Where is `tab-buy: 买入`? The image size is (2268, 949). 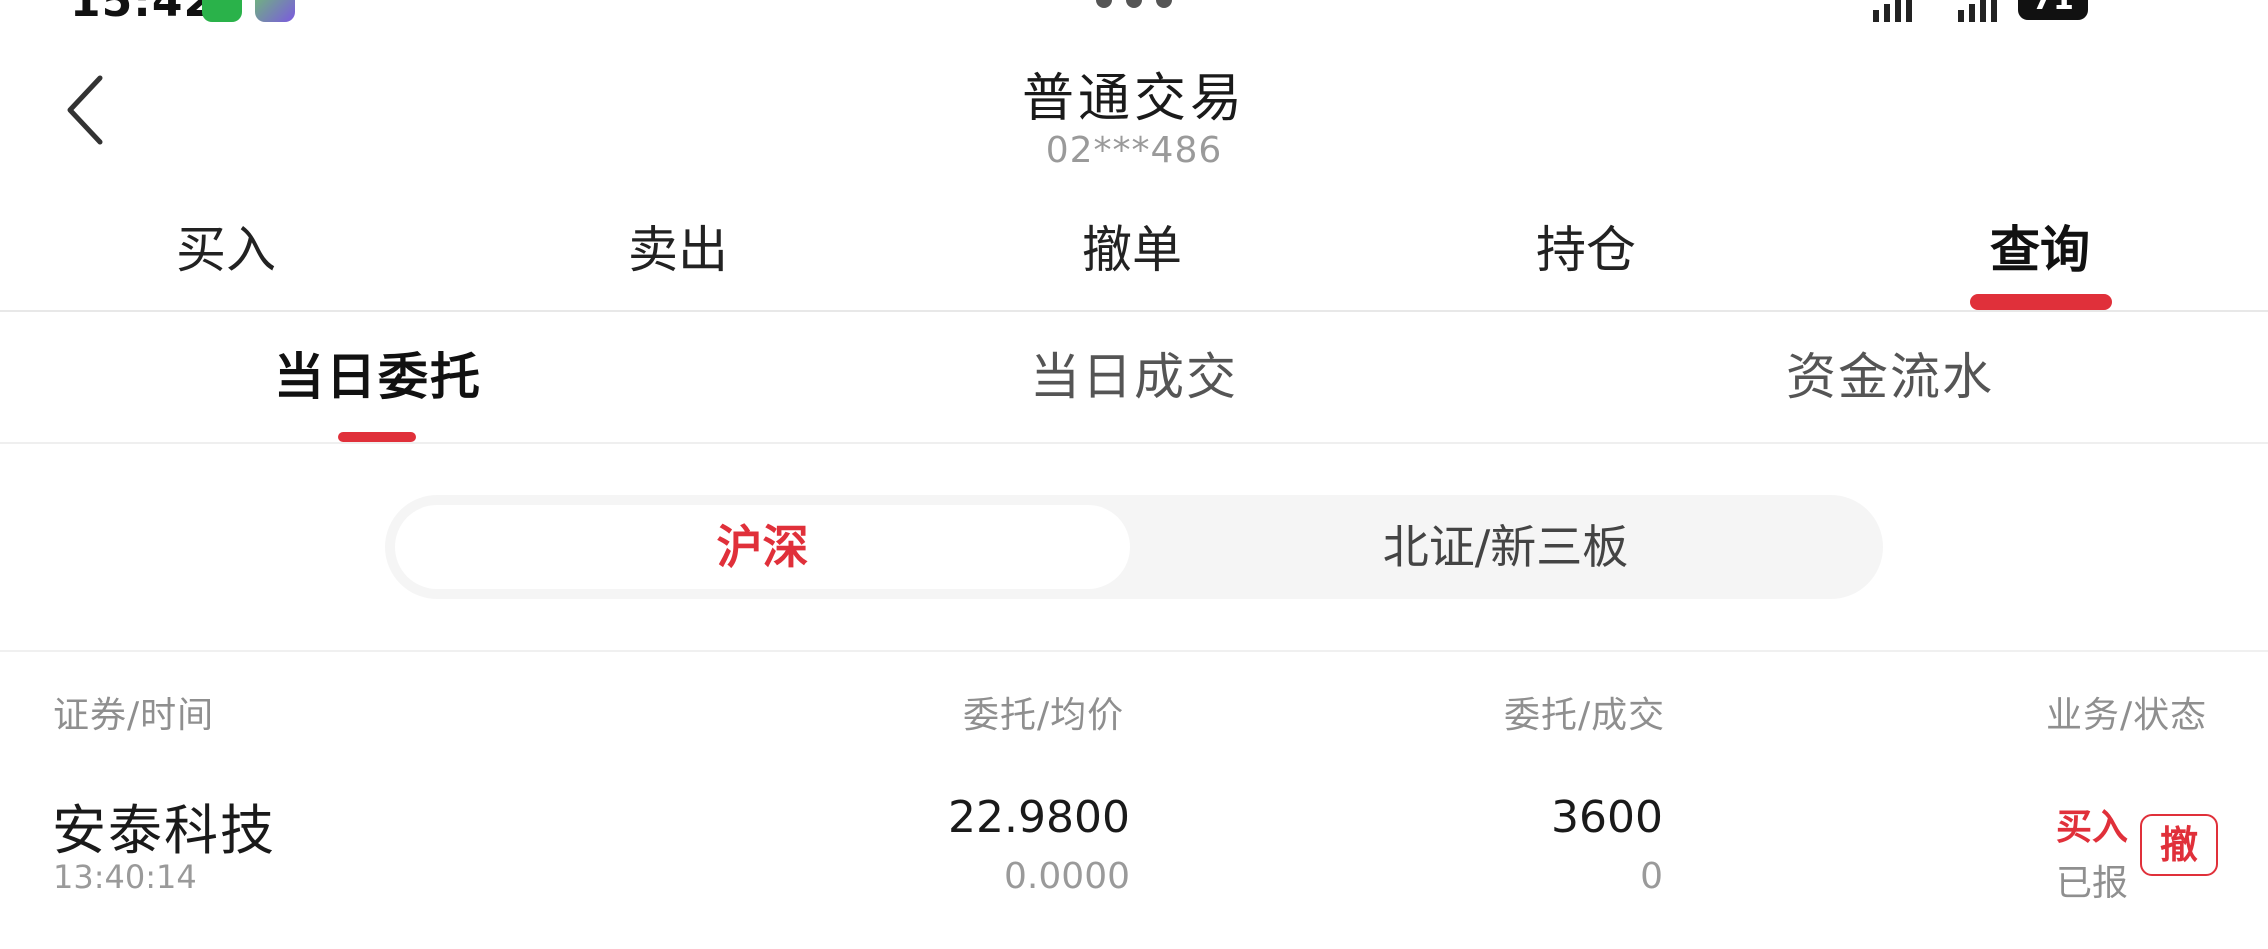 tab-buy: 买入 is located at coordinates (226, 260).